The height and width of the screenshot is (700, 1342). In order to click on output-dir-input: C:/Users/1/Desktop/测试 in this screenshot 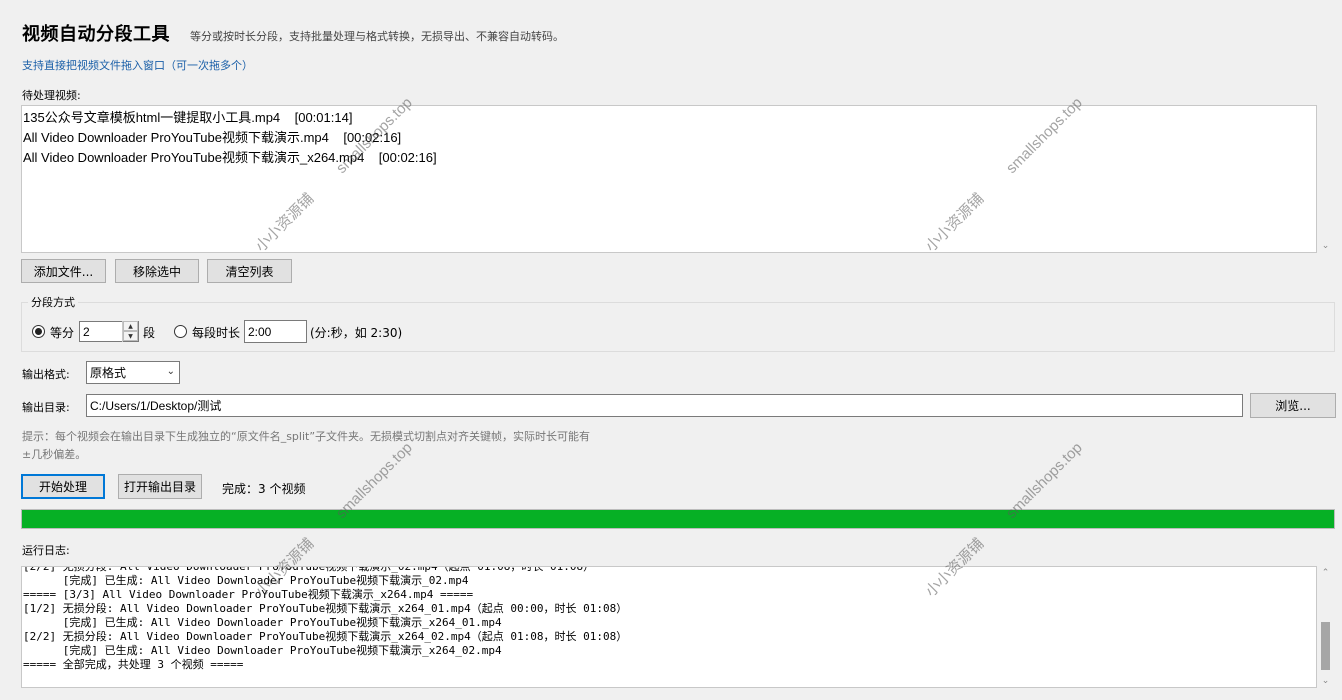, I will do `click(664, 405)`.